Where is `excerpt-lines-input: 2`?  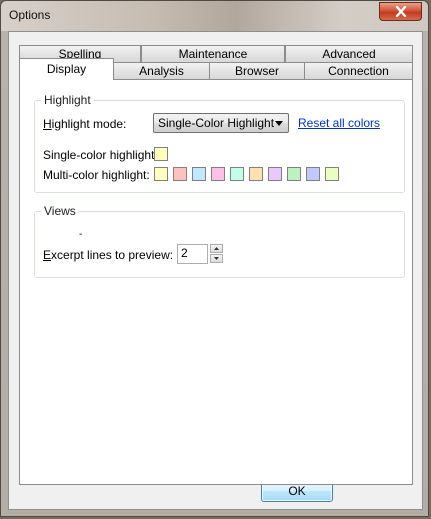
excerpt-lines-input: 2 is located at coordinates (192, 254).